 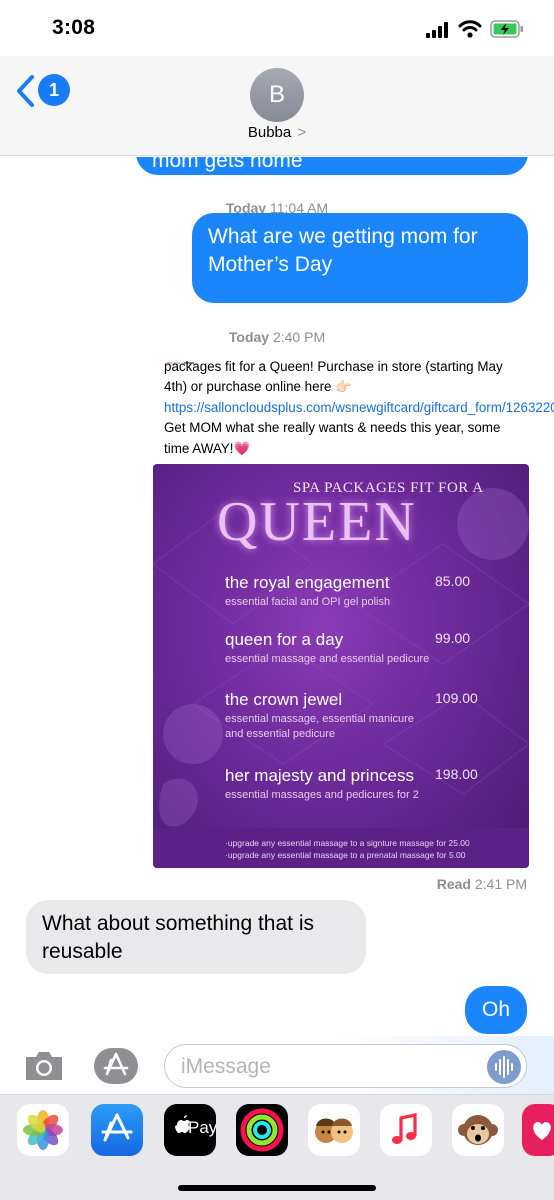 I want to click on message-field, so click(x=345, y=1066).